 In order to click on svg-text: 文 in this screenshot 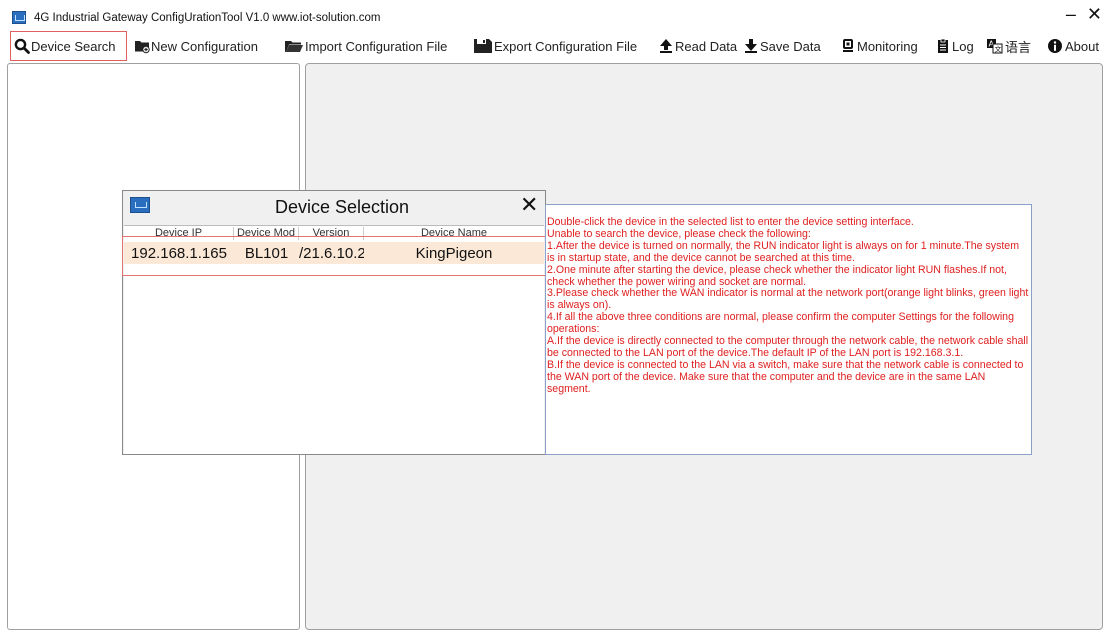, I will do `click(998, 49)`.